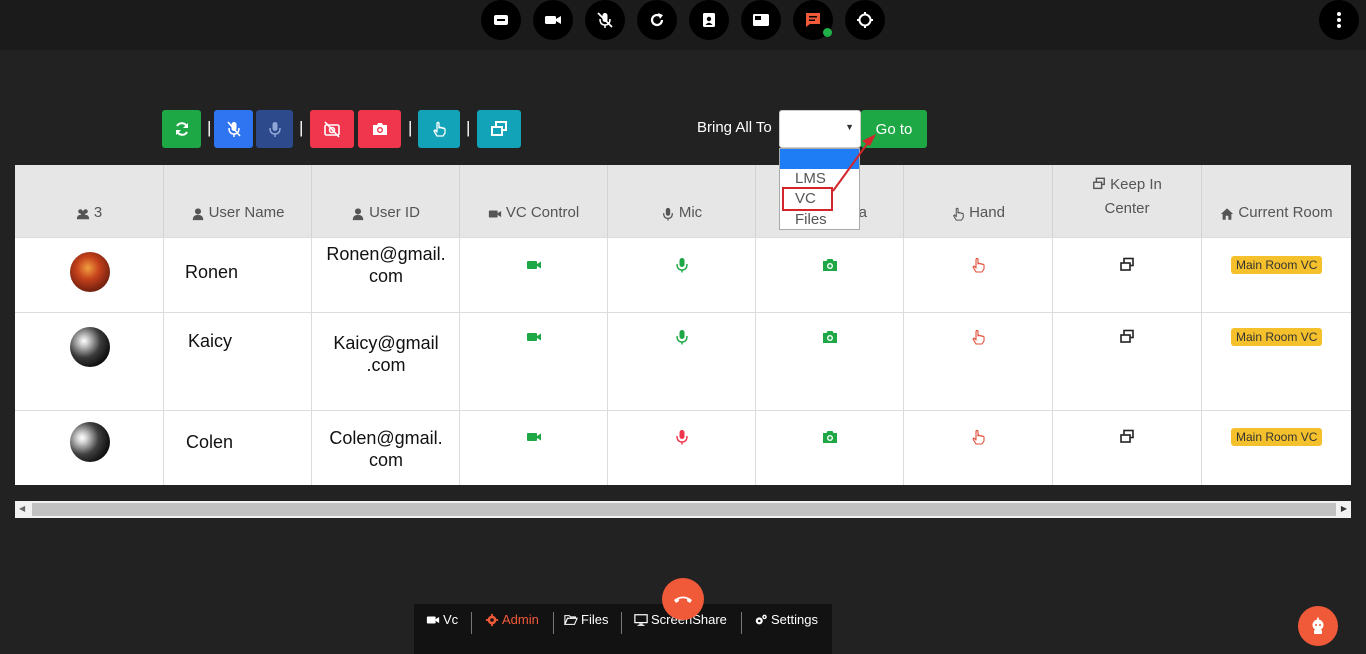  I want to click on user-id-line2: .com, so click(386, 365).